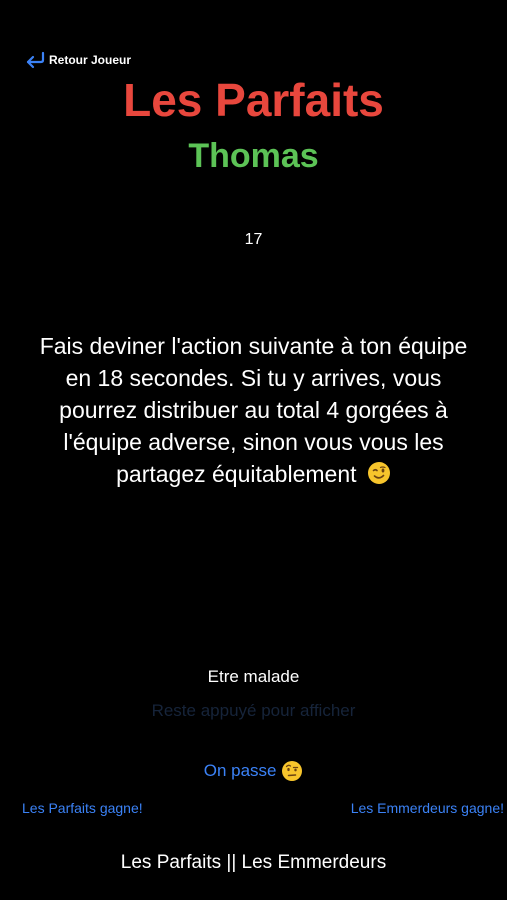 The width and height of the screenshot is (507, 900). I want to click on return-arrow-icon, so click(35, 60).